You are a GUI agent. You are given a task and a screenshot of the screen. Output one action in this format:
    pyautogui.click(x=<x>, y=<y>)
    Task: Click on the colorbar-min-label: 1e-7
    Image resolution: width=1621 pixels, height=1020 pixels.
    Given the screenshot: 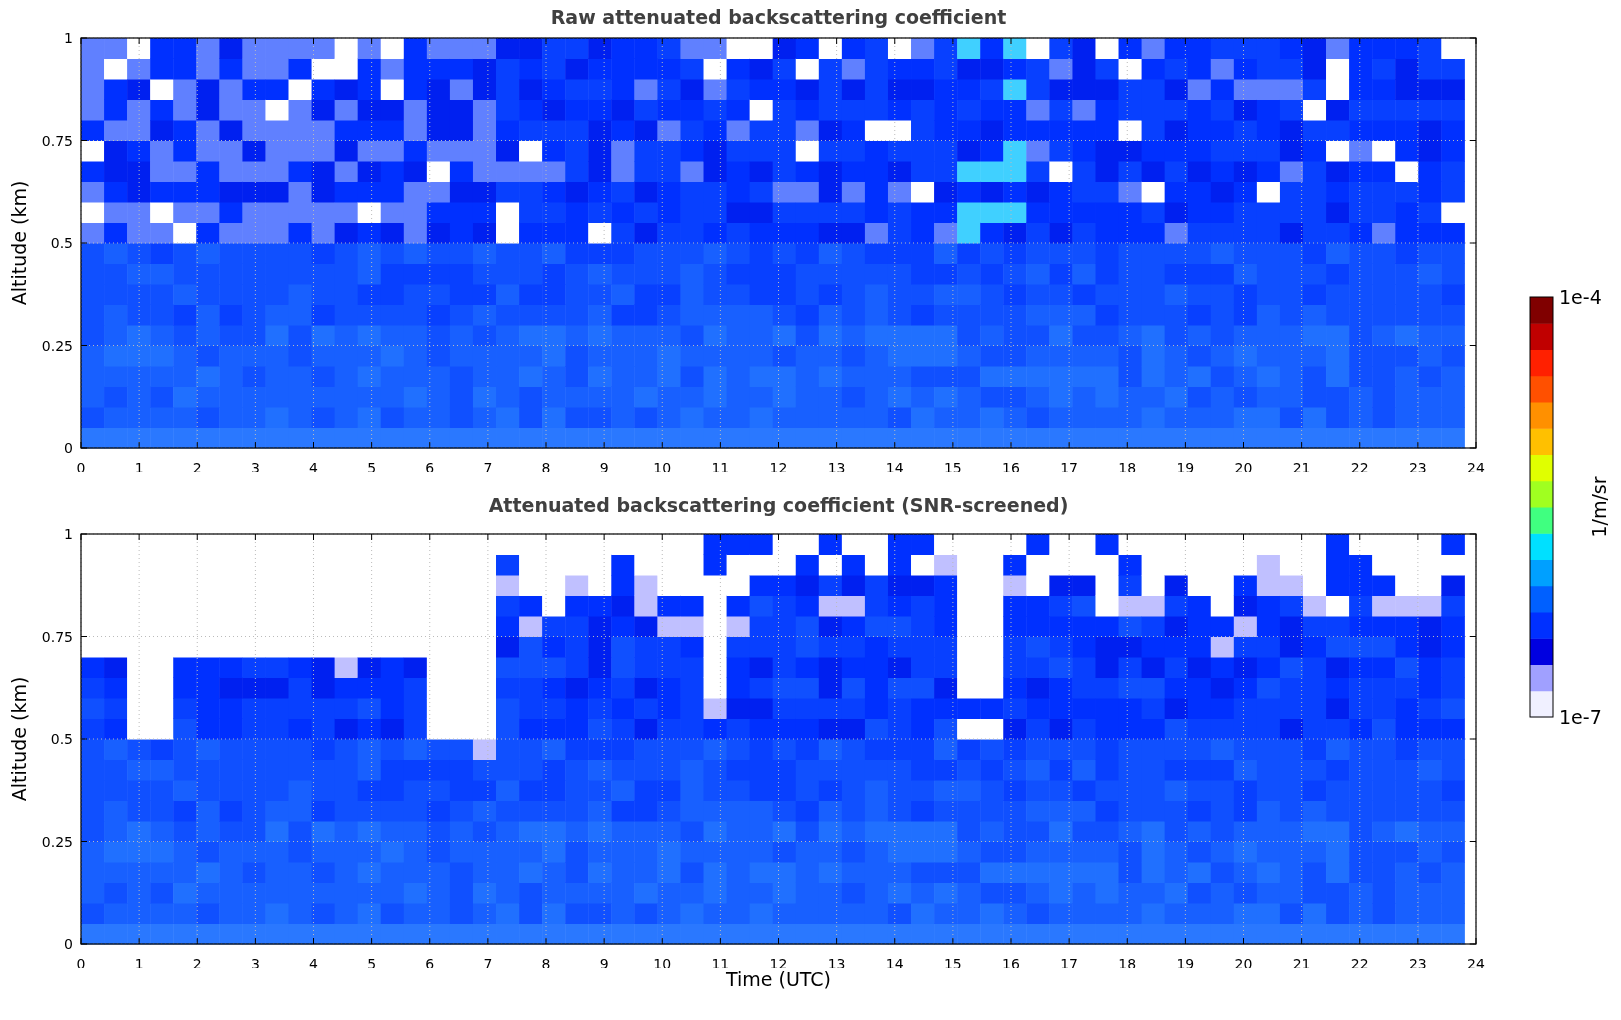 What is the action you would take?
    pyautogui.click(x=1580, y=717)
    